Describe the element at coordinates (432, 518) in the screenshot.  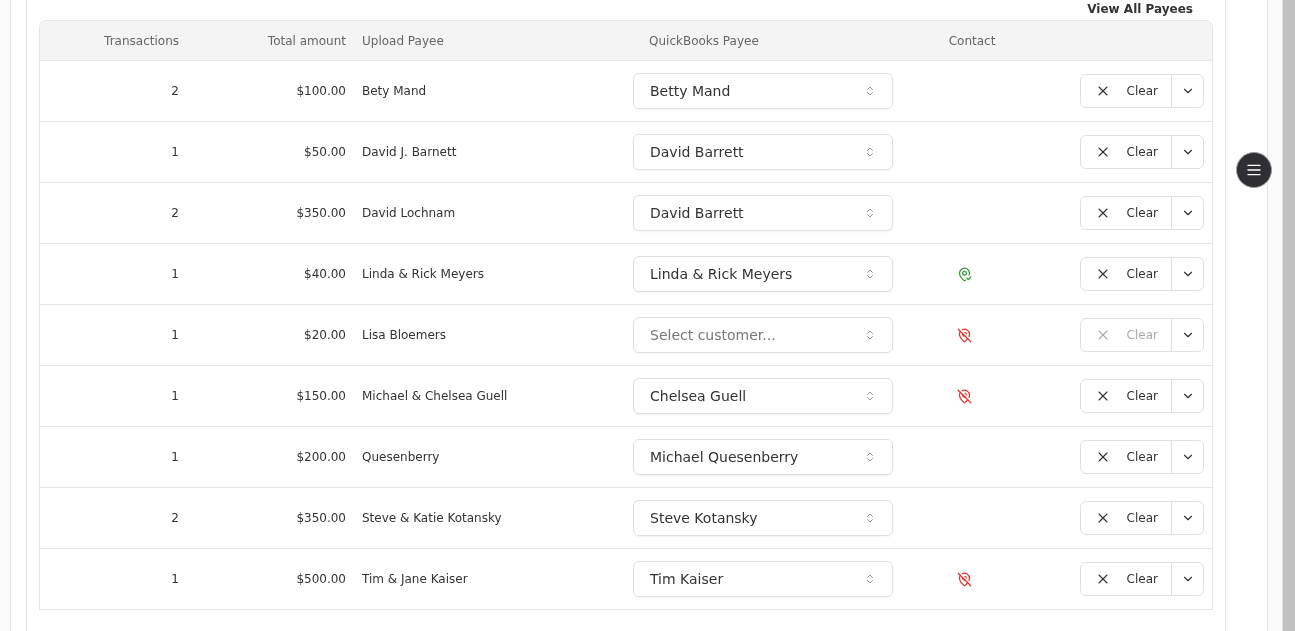
I see `upload-payee-cell-text: Steve & Katie Kotansky` at that location.